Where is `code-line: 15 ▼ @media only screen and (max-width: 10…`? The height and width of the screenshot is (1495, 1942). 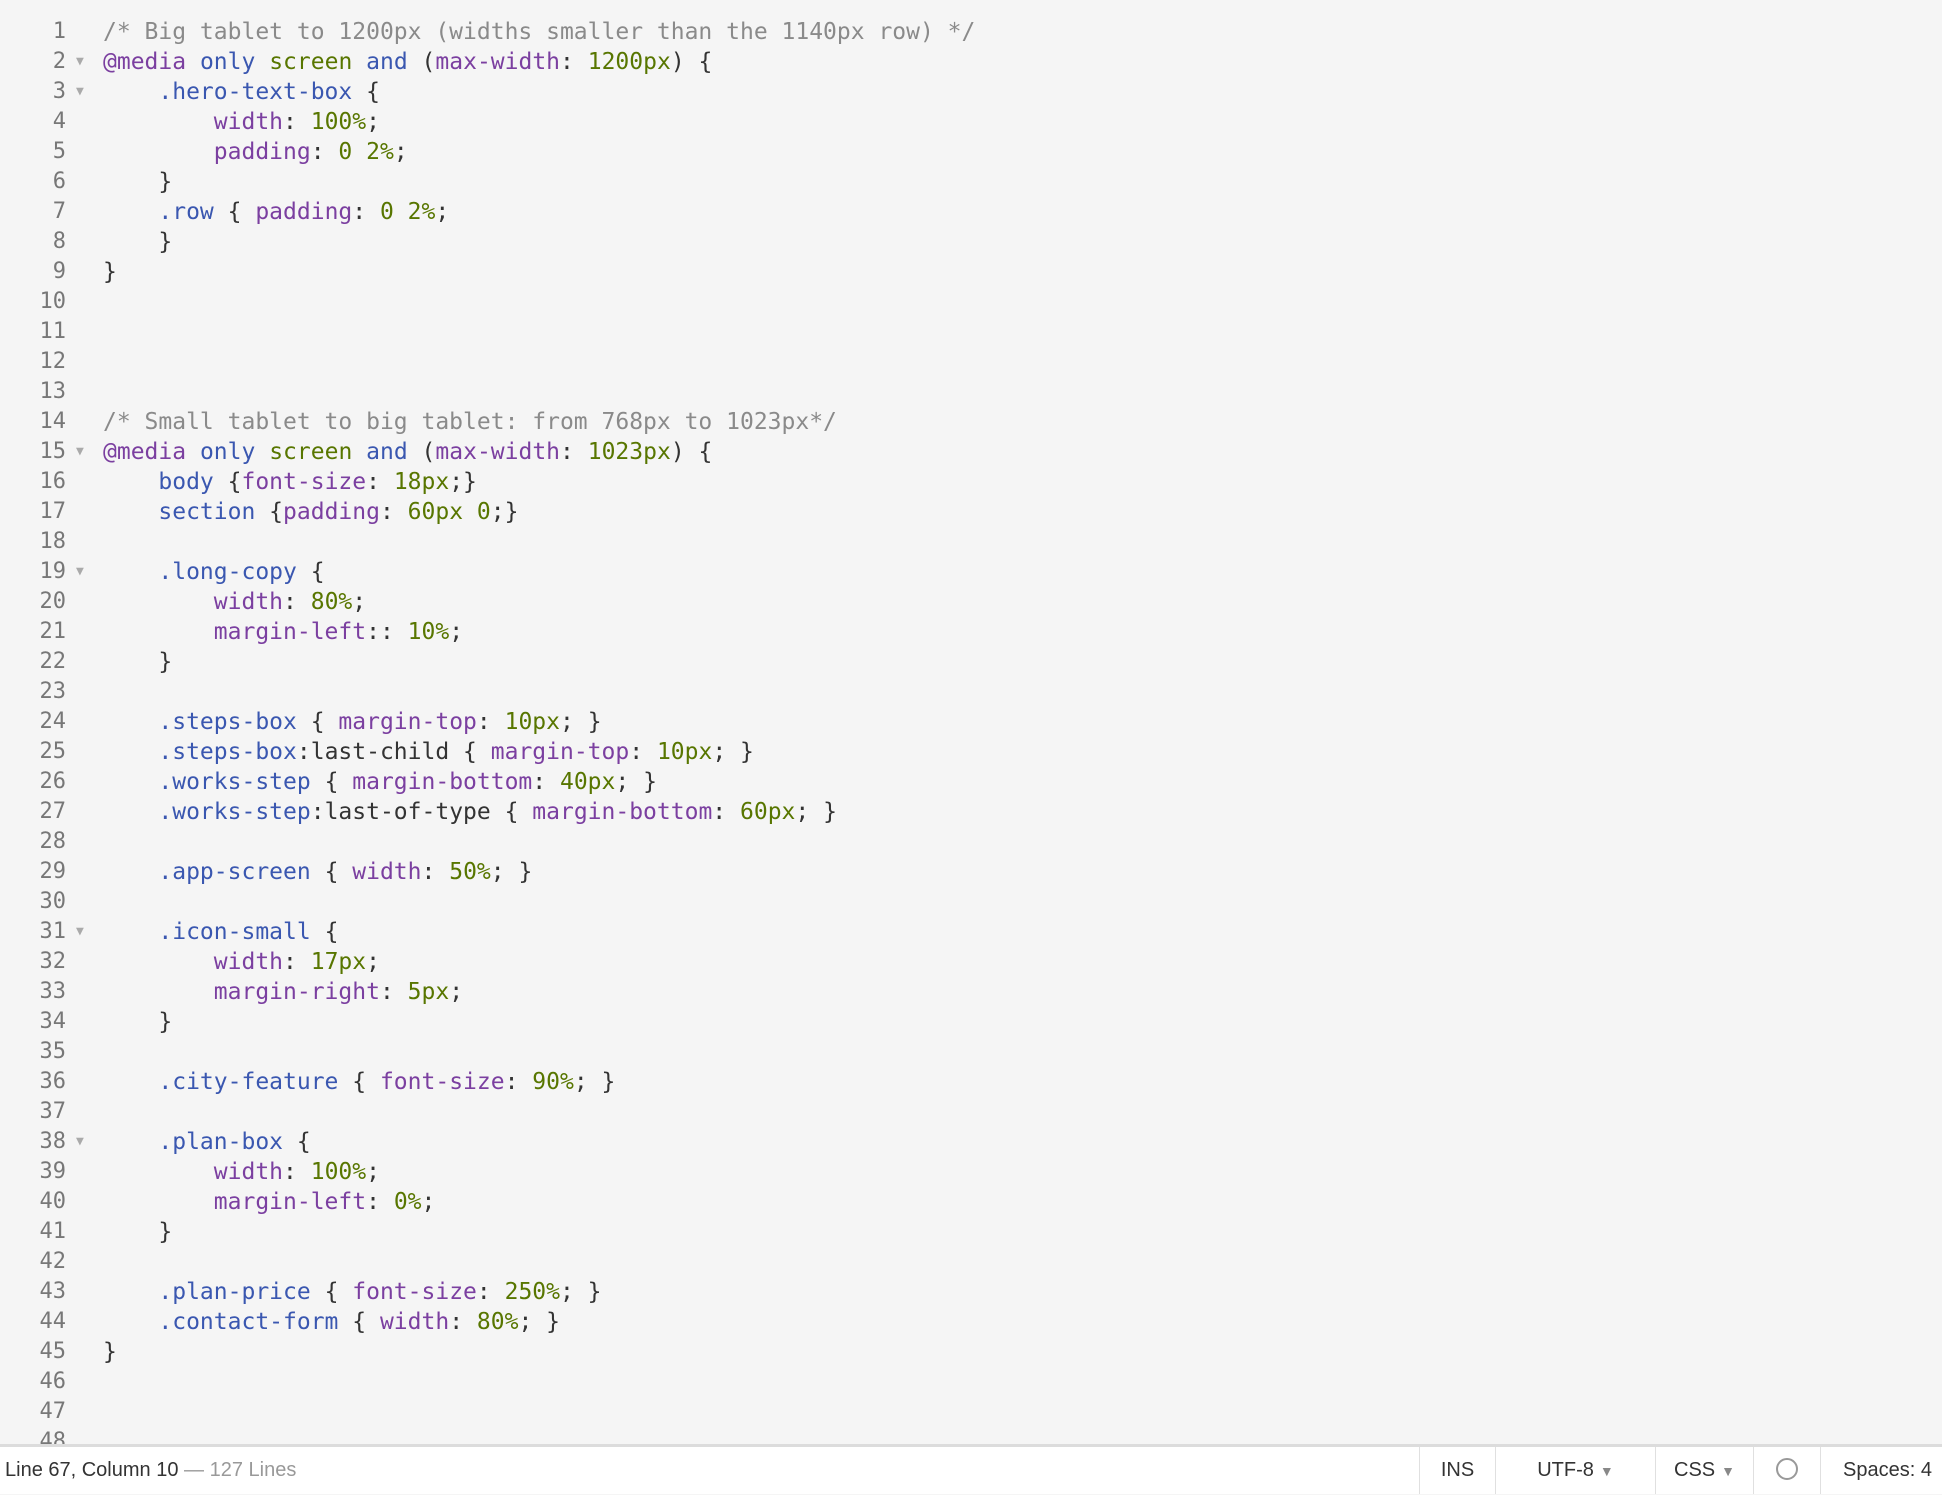 code-line: 15 ▼ @media only screen and (max-width: 10… is located at coordinates (971, 452).